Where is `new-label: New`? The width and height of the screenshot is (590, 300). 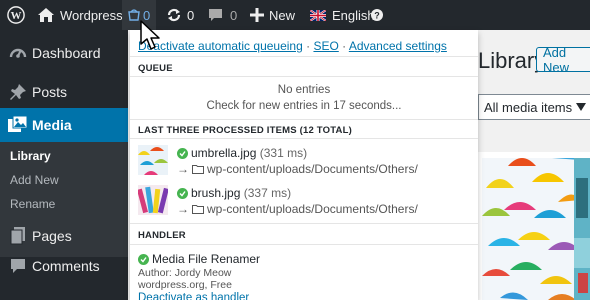 new-label: New is located at coordinates (282, 15).